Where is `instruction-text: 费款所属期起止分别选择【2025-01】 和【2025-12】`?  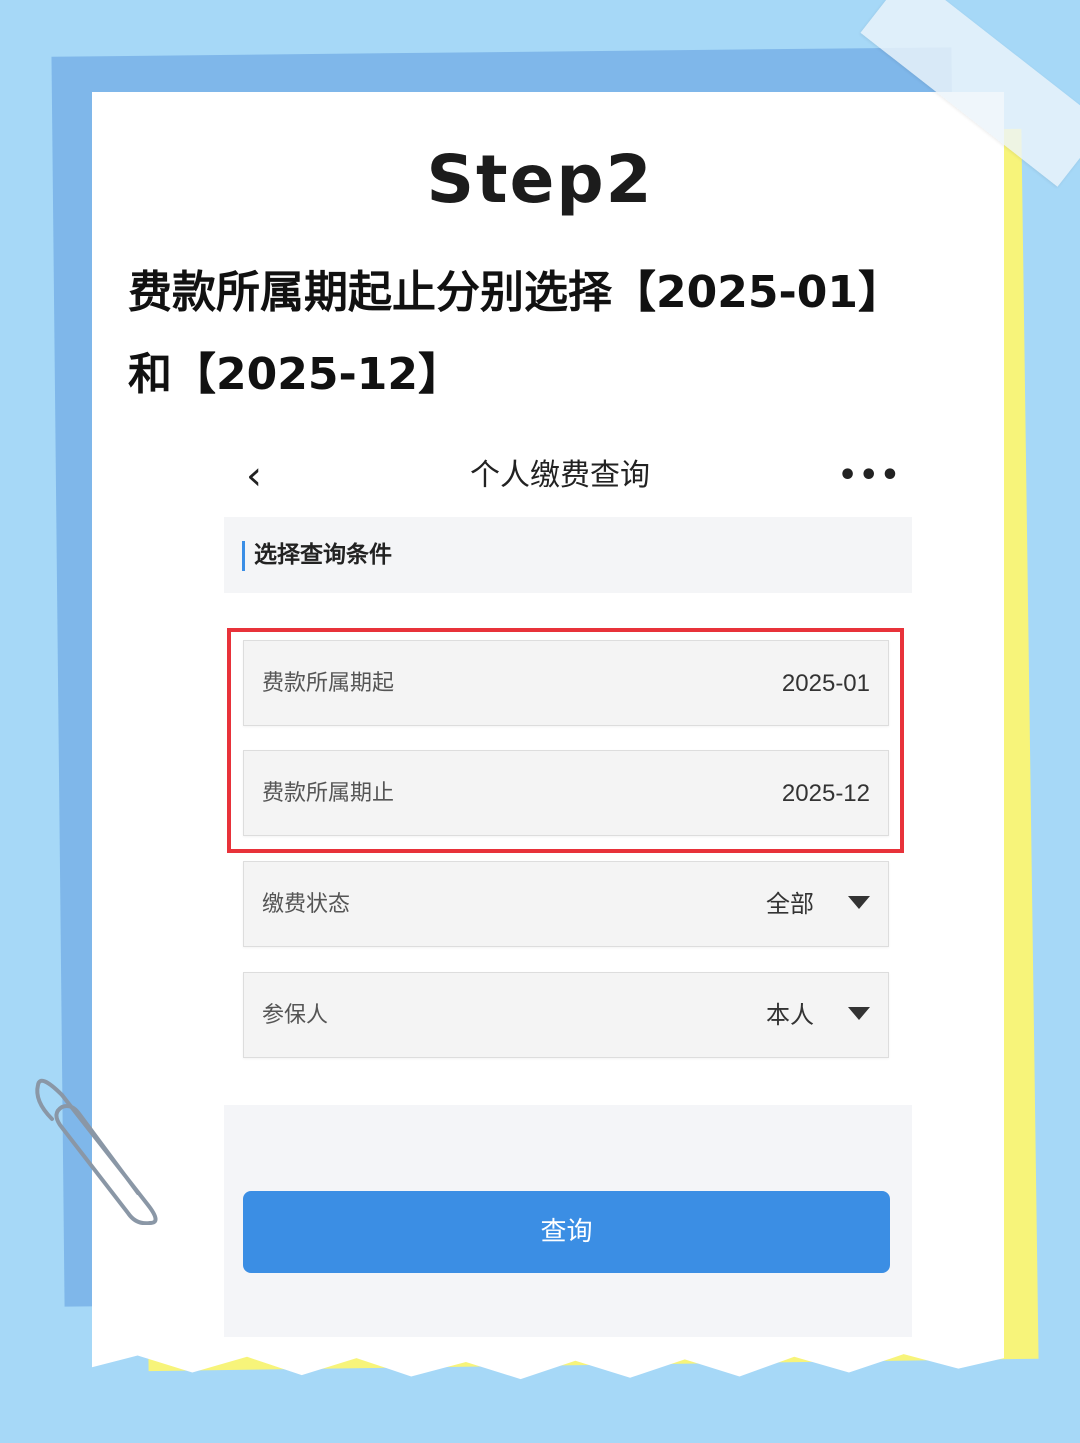
instruction-text: 费款所属期起止分别选择【2025-01】 和【2025-12】 is located at coordinates (568, 334).